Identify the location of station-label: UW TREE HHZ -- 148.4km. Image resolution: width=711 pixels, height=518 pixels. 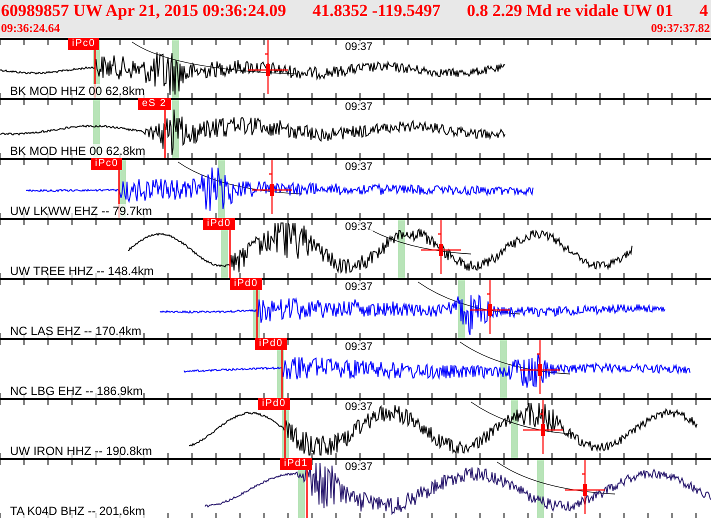
(82, 271).